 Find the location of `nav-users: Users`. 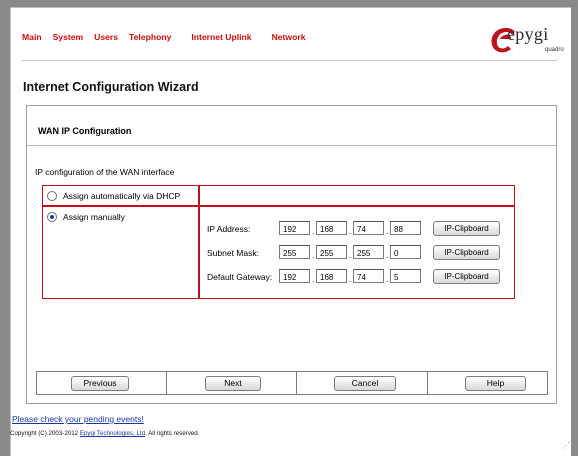

nav-users: Users is located at coordinates (106, 38).